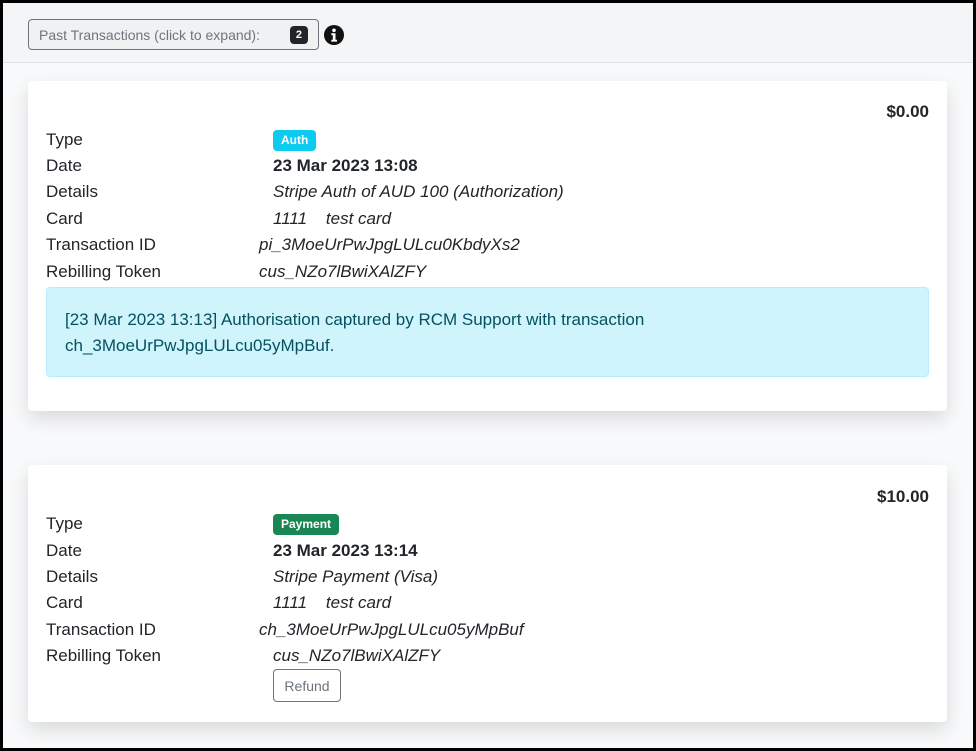 The image size is (976, 751). What do you see at coordinates (307, 685) in the screenshot?
I see `refund-button: Refund` at bounding box center [307, 685].